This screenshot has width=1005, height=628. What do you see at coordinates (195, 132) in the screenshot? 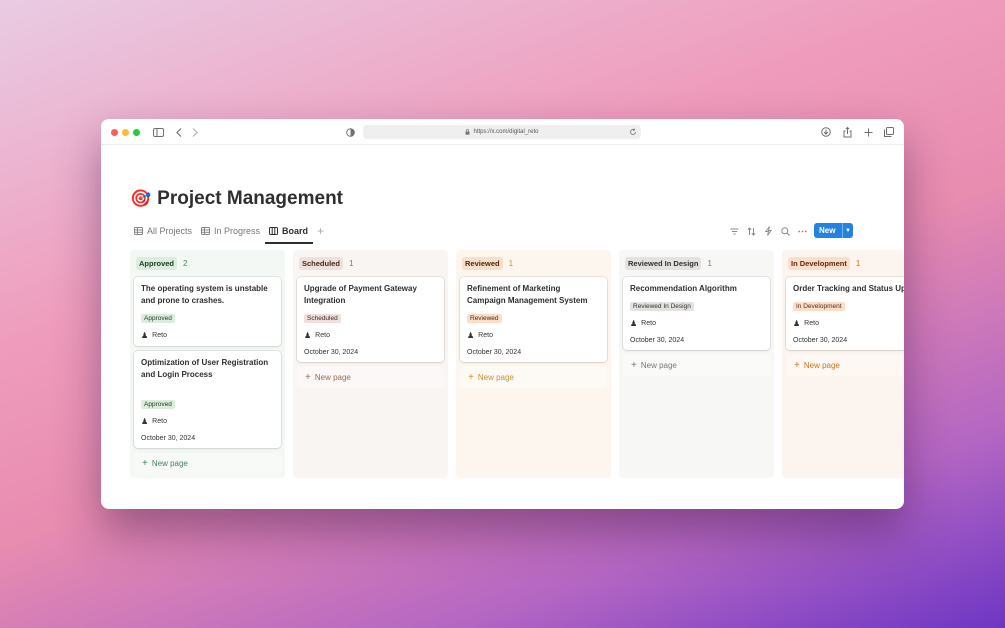
I see `forward-icon` at bounding box center [195, 132].